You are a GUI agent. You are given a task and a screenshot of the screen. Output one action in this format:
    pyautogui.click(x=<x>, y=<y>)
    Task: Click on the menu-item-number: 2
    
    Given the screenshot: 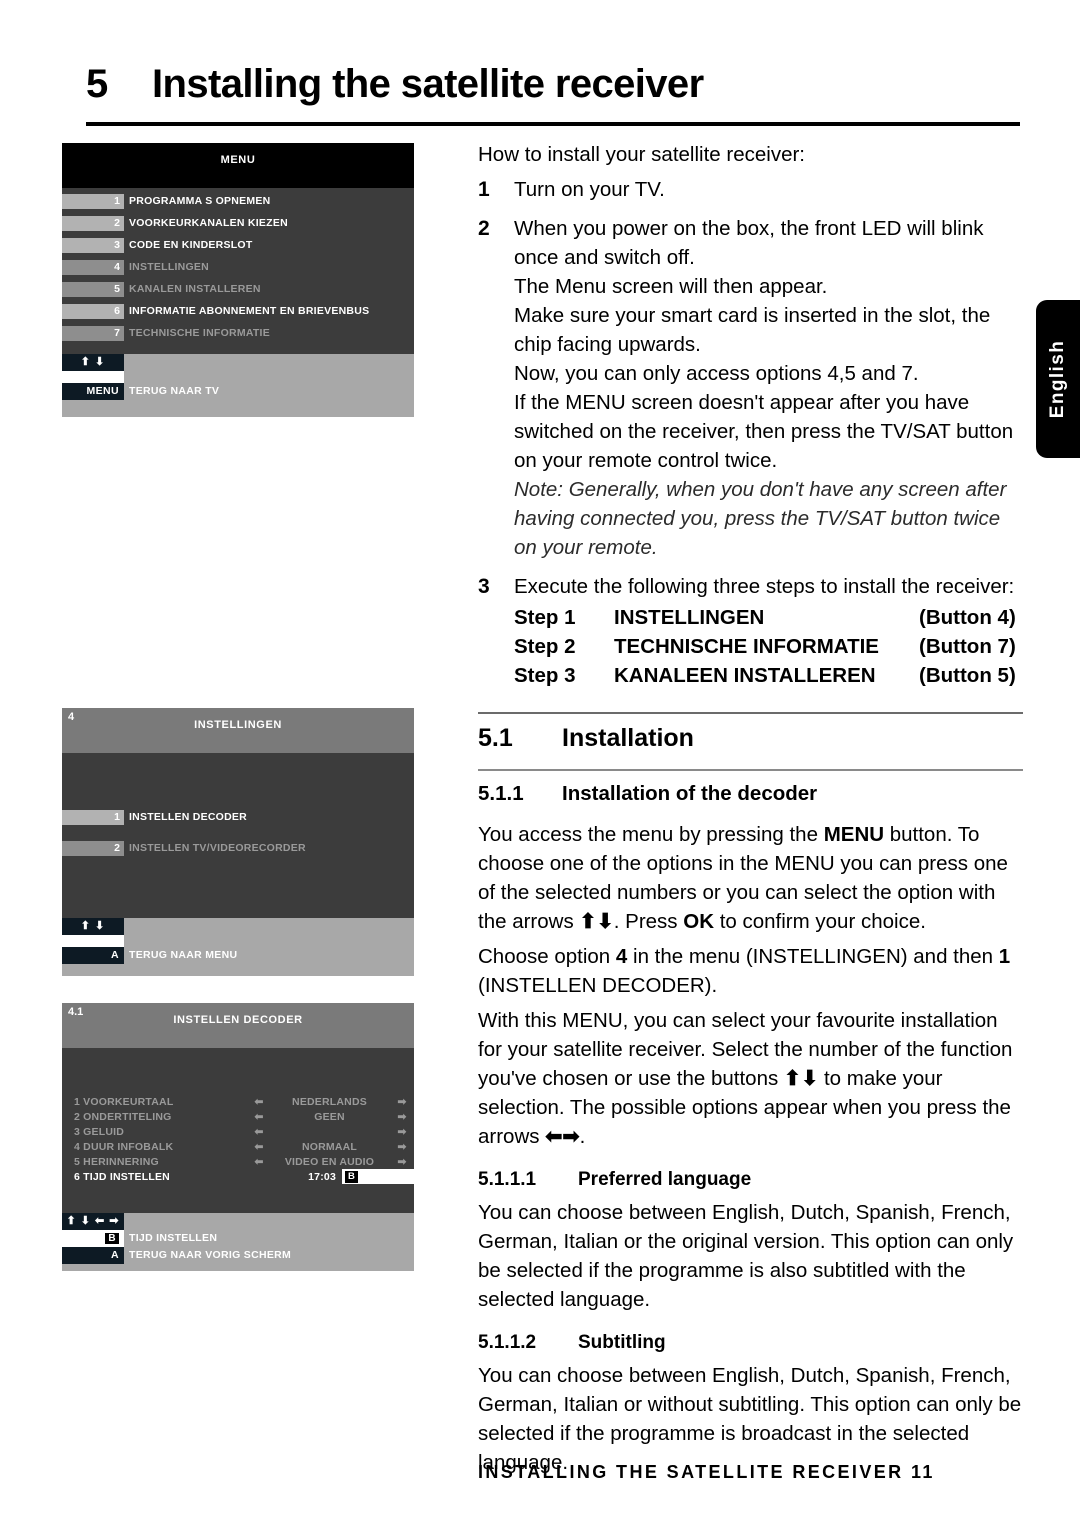 What is the action you would take?
    pyautogui.click(x=93, y=223)
    